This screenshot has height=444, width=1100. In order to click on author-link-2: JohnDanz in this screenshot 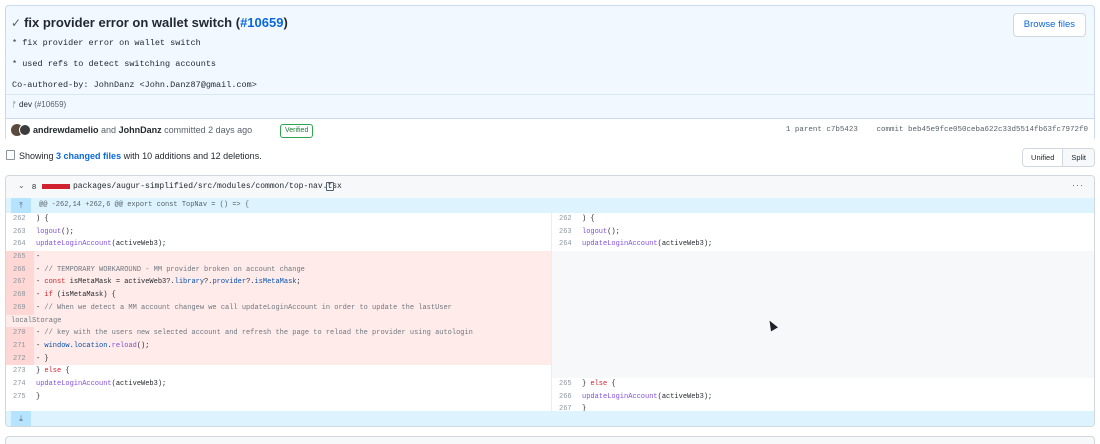, I will do `click(140, 130)`.